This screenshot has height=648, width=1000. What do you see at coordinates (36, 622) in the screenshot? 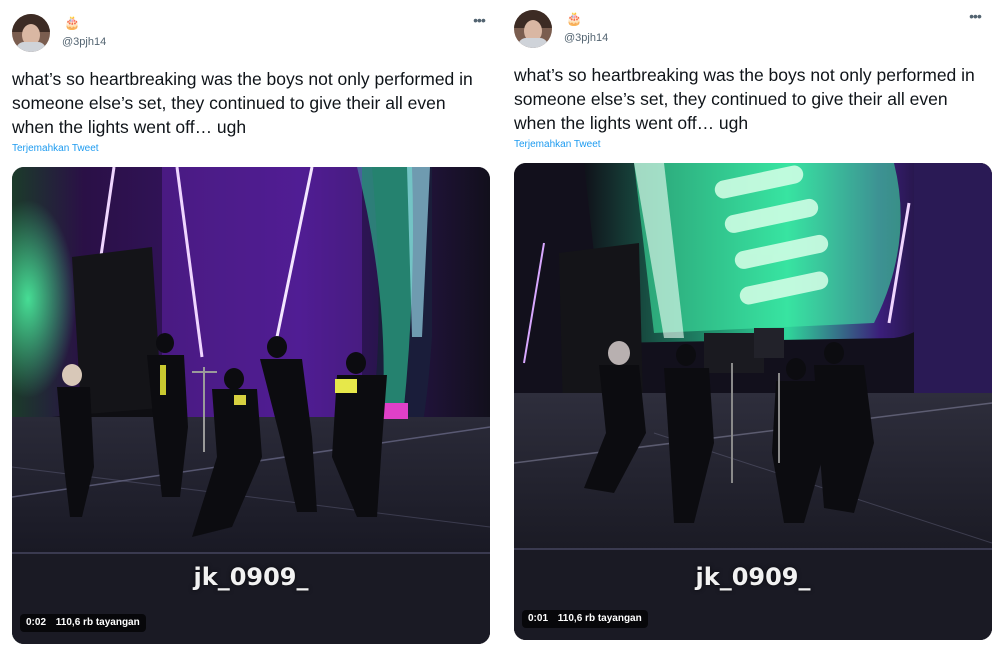
I see `video-timestamp: 0:02` at bounding box center [36, 622].